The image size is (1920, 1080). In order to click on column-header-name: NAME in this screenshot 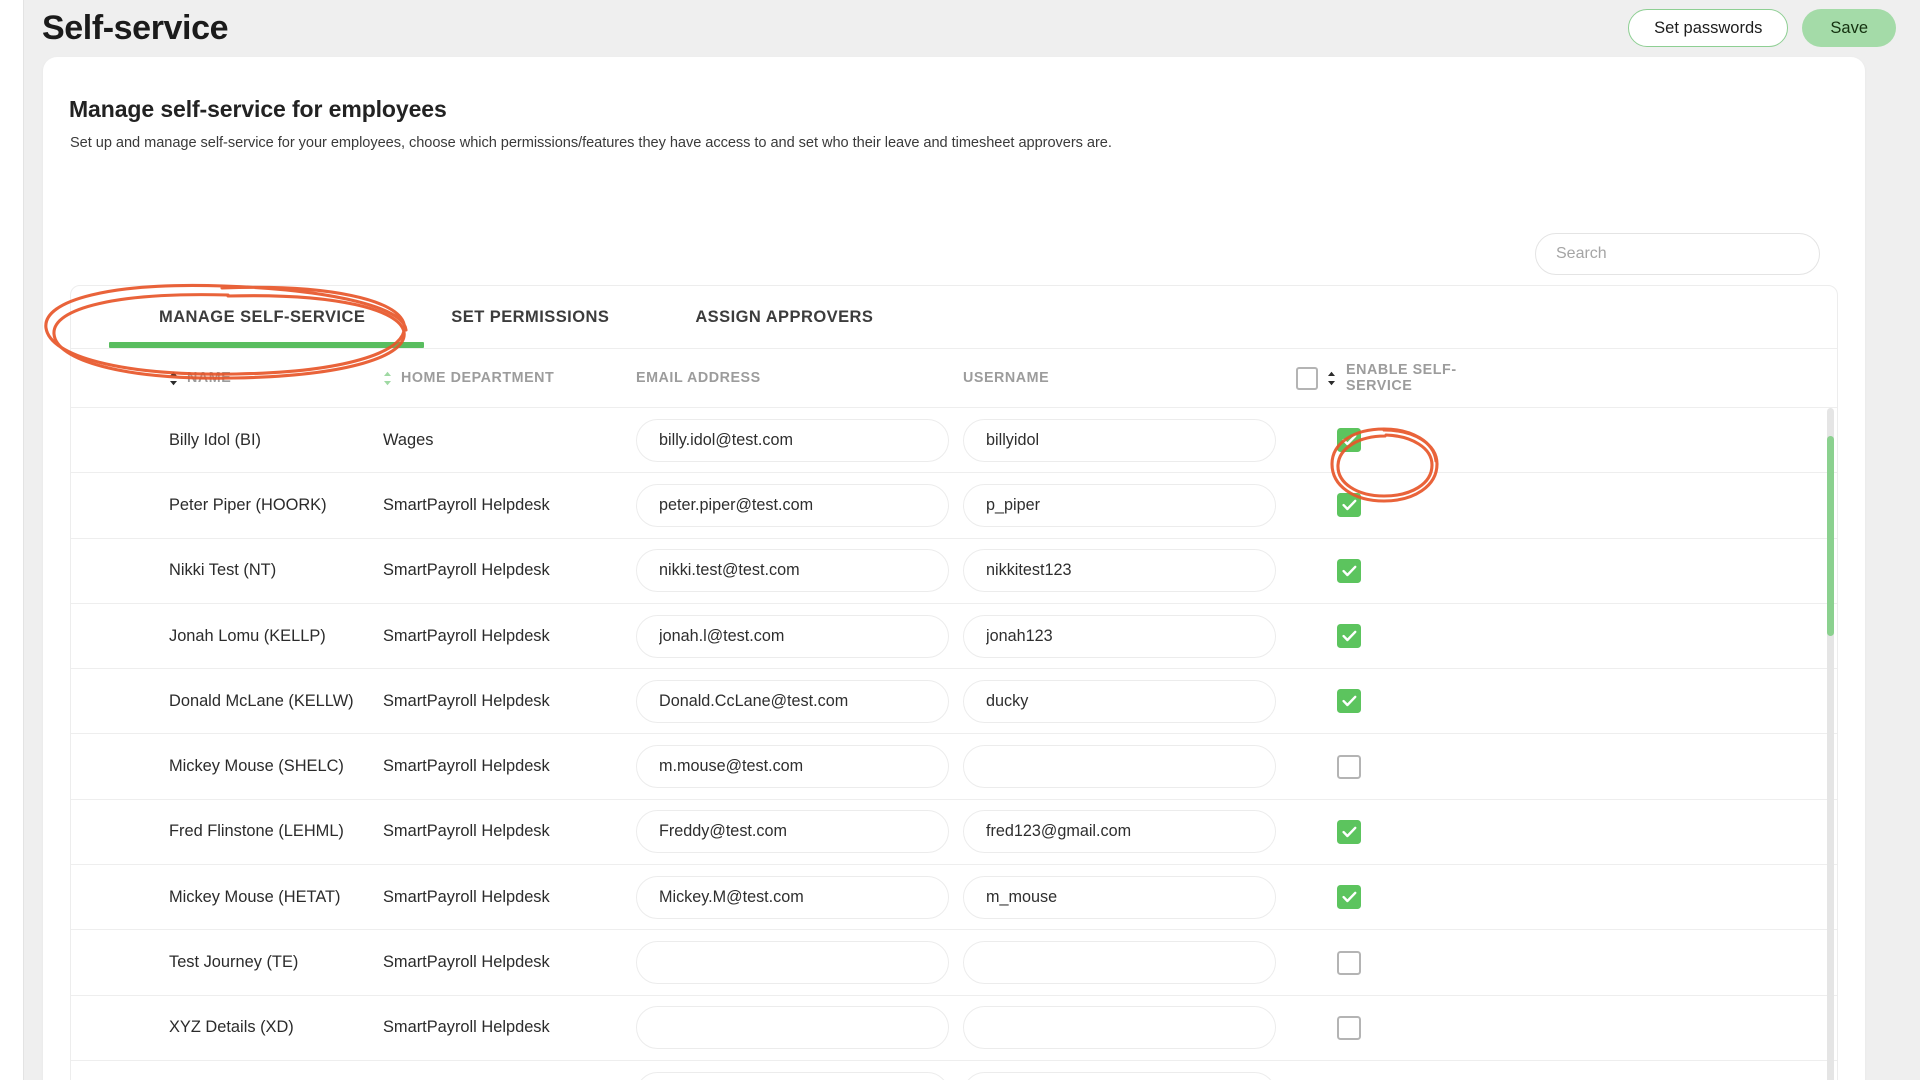, I will do `click(227, 378)`.